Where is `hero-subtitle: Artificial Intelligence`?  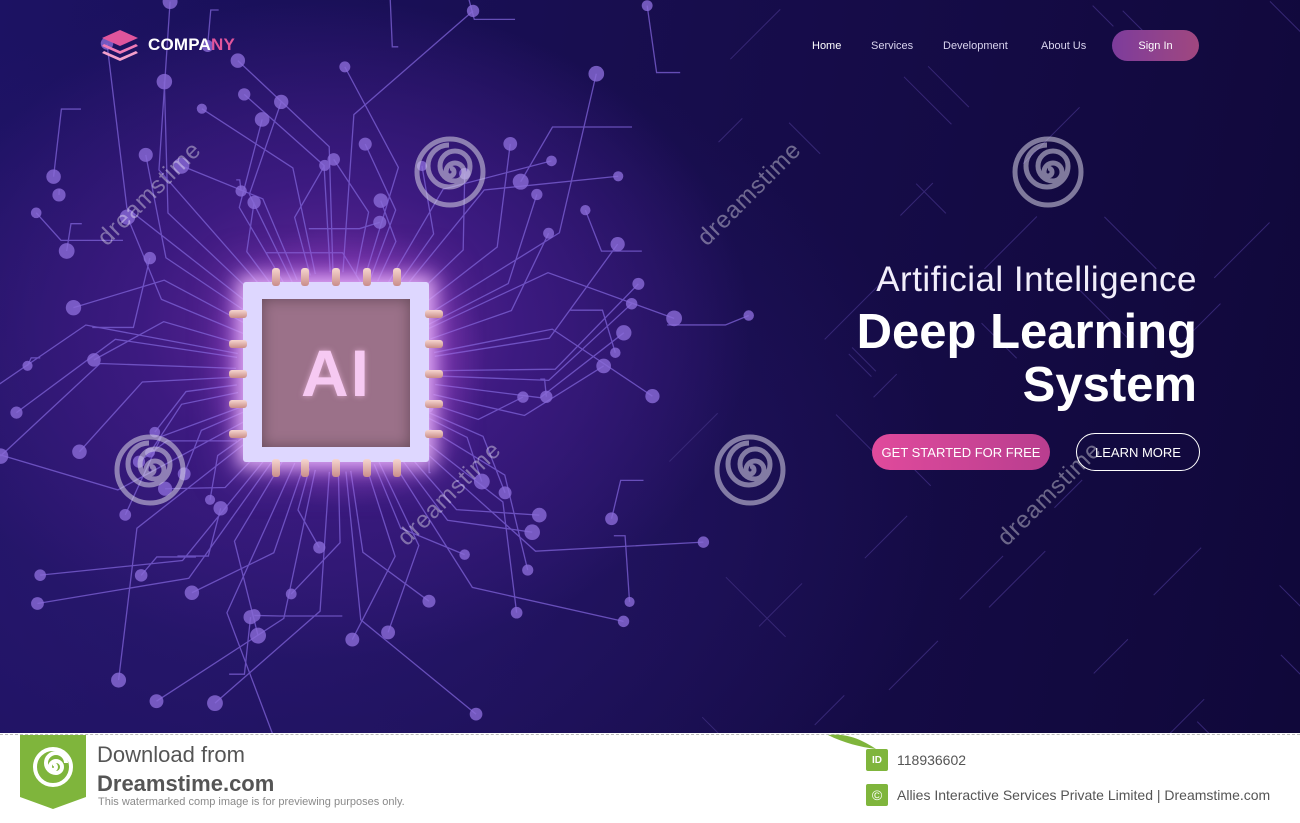 hero-subtitle: Artificial Intelligence is located at coordinates (1036, 279).